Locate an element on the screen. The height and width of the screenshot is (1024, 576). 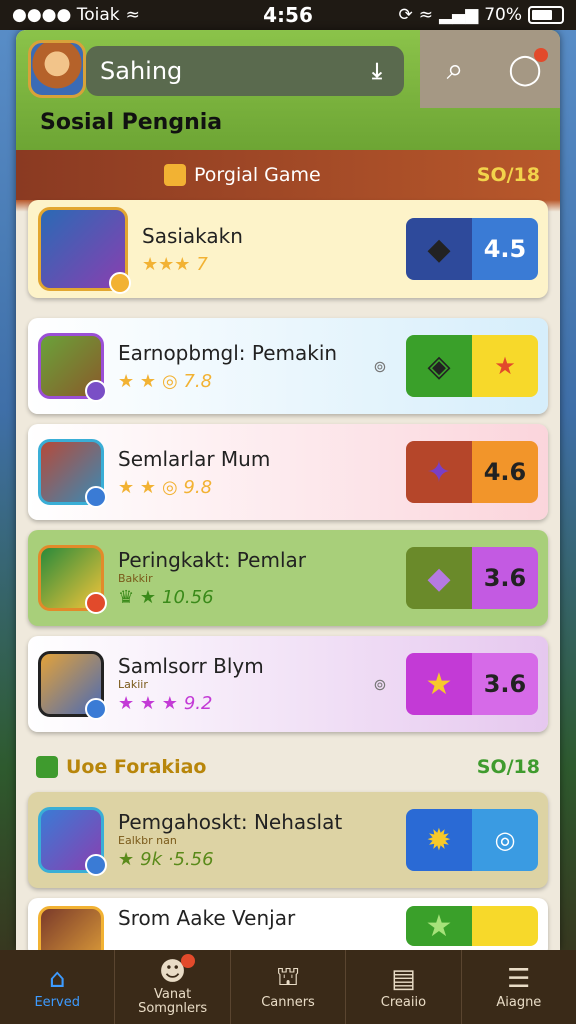
list-item: Earnopbmgl: Pemakin ★ ★ ◎ 7.8 ⊚ ◈ ★ is located at coordinates (288, 366).